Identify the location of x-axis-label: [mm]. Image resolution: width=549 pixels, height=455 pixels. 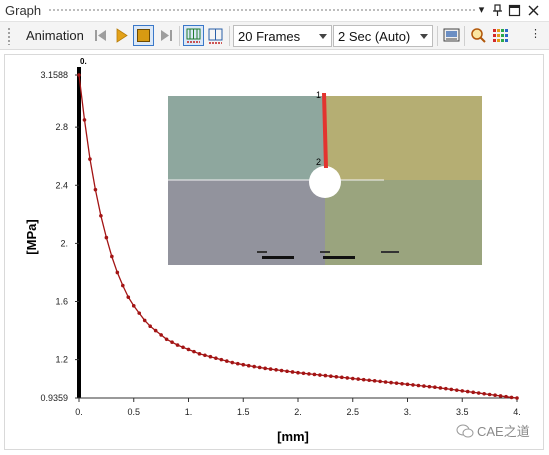
(293, 436).